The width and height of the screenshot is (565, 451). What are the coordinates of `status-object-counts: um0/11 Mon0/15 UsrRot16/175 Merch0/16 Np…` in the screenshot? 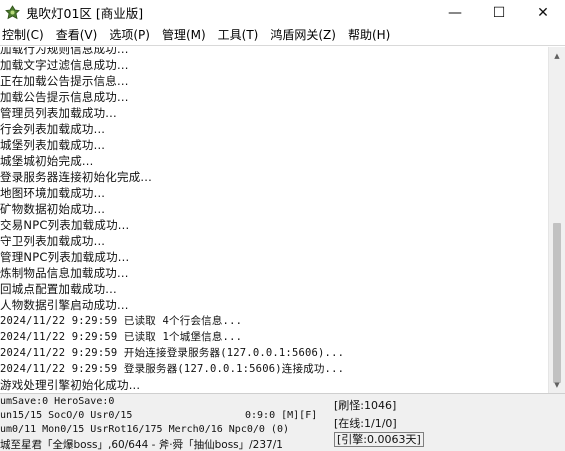 It's located at (144, 429).